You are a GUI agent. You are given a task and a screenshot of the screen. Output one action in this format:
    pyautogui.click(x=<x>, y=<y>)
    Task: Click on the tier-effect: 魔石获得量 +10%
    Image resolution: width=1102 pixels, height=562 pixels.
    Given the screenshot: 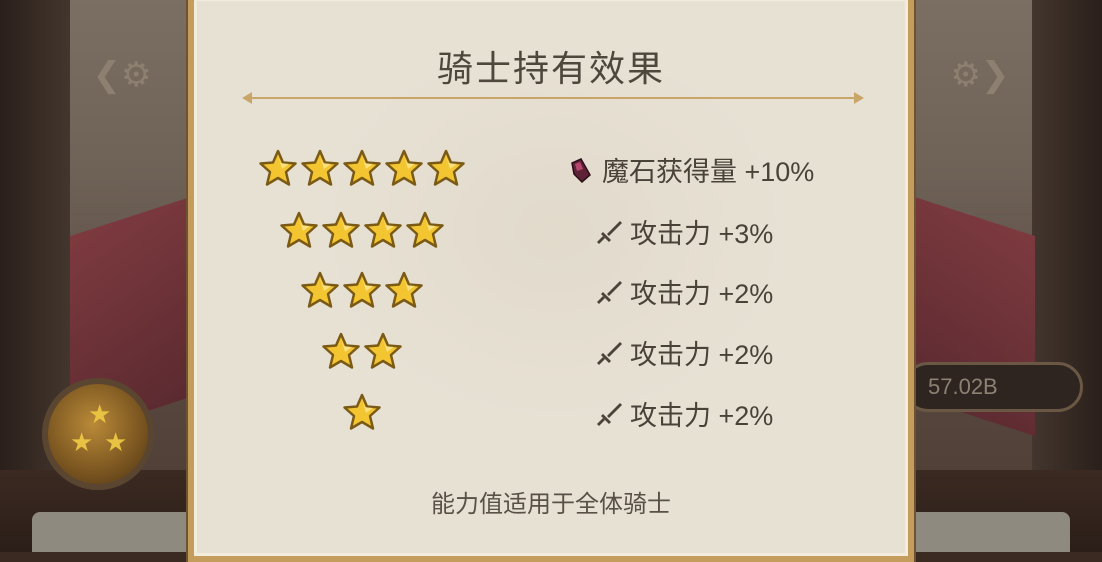 What is the action you would take?
    pyautogui.click(x=691, y=169)
    